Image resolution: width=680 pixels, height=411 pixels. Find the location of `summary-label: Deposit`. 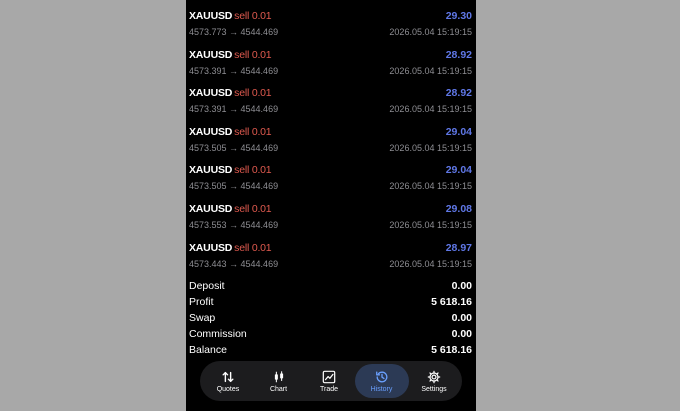

summary-label: Deposit is located at coordinates (207, 286).